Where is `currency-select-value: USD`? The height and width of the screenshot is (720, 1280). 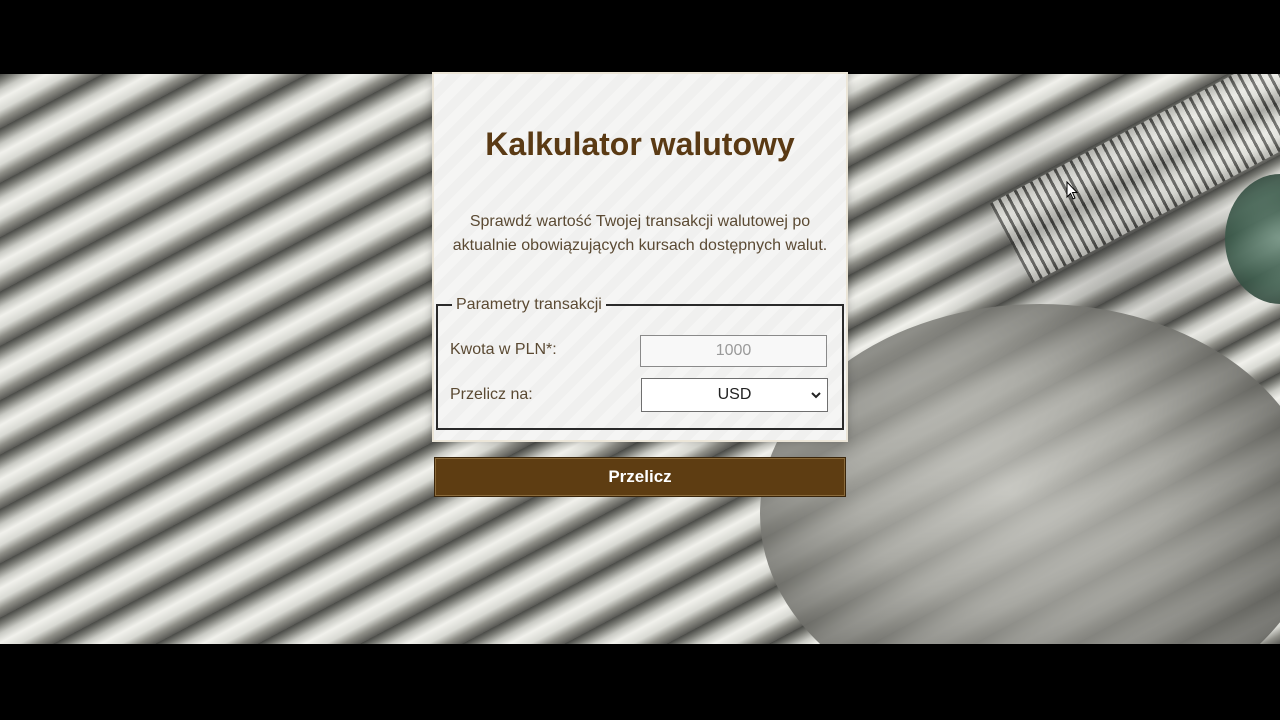
currency-select-value: USD is located at coordinates (734, 394).